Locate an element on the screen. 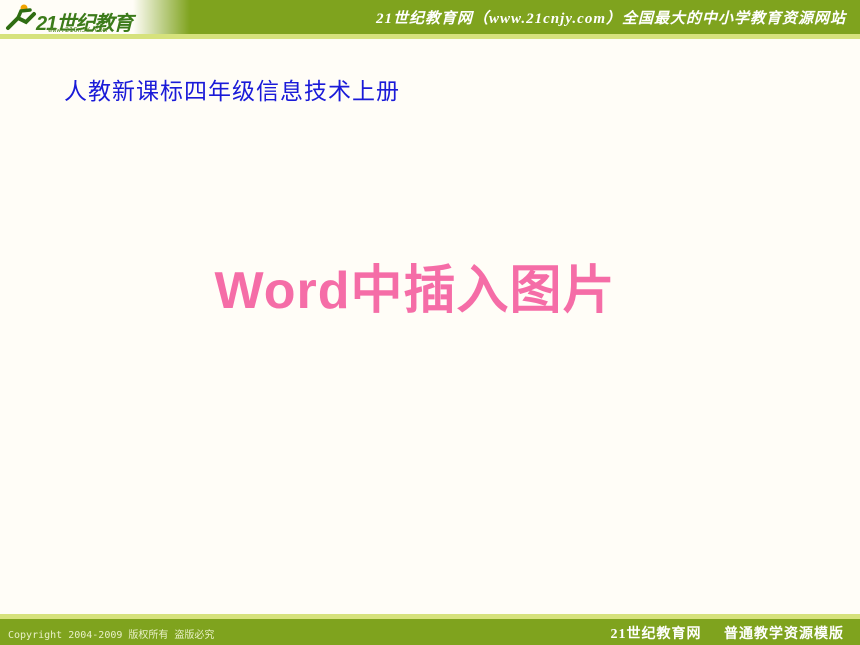  footer-slogan: 普通教学资源模版 is located at coordinates (784, 634).